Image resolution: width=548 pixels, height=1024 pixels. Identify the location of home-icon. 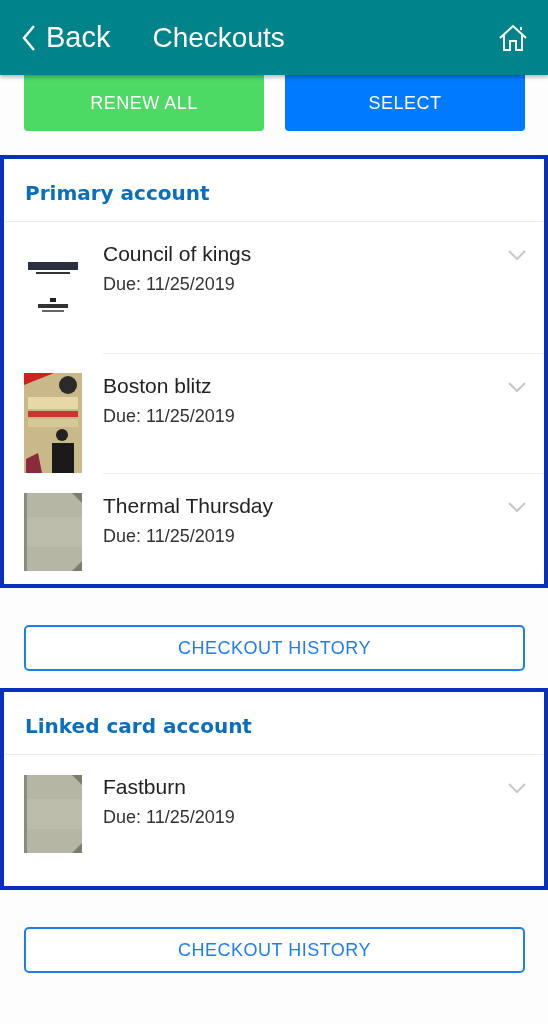
(513, 37).